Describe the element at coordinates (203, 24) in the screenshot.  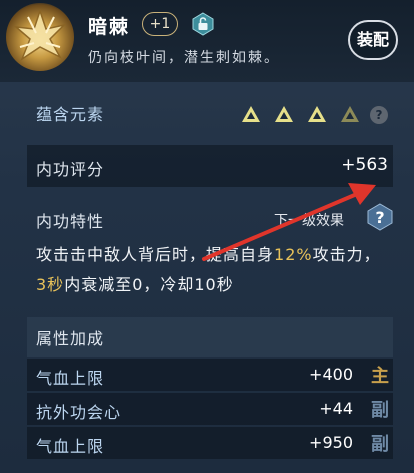
I see `lock-open-icon` at that location.